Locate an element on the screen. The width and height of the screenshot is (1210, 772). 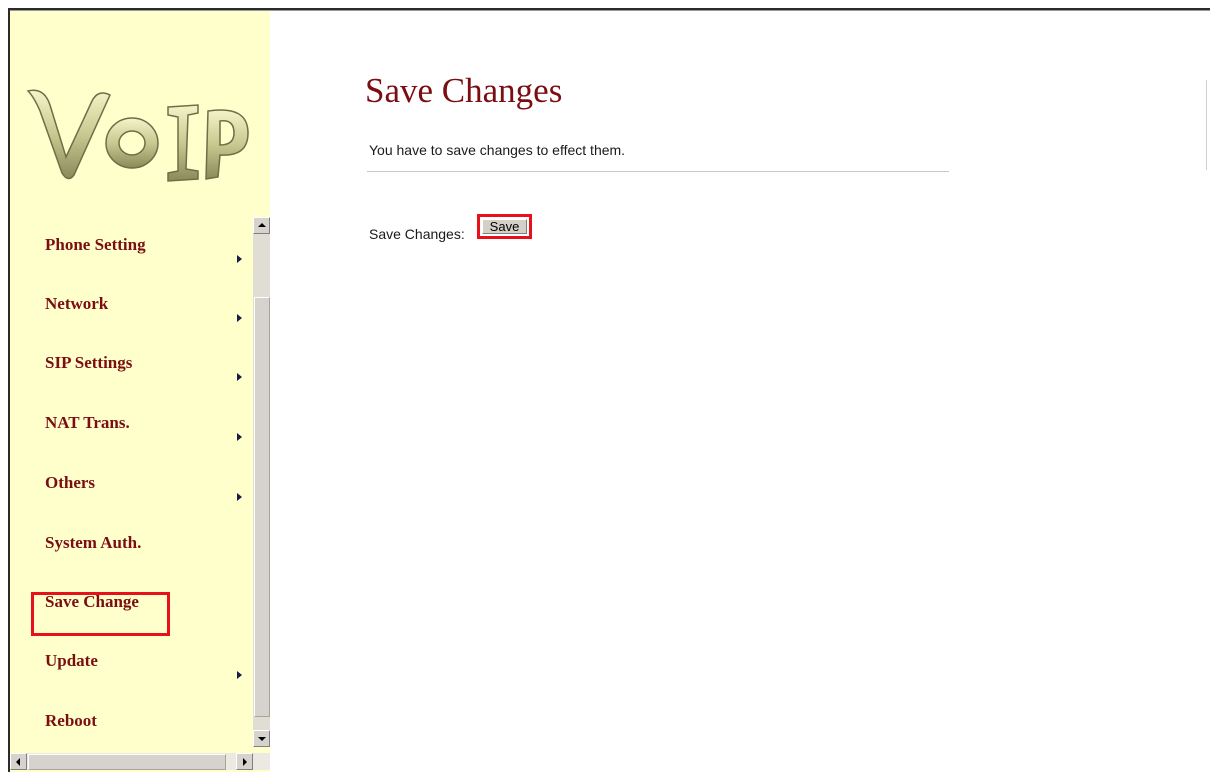
sidebar-item-update: Update is located at coordinates (140, 657).